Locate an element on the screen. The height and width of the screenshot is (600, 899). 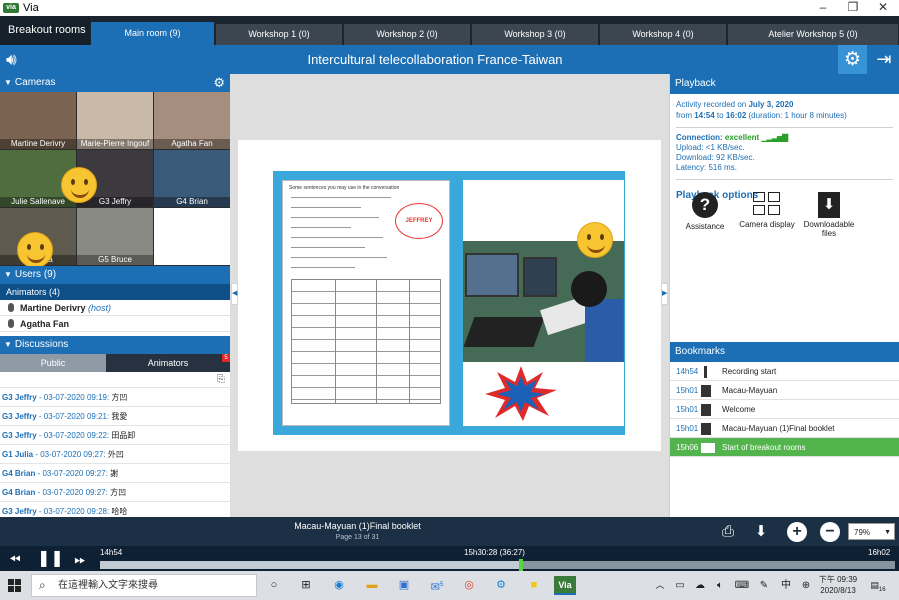
zoom-out-icon: − is located at coordinates (830, 532).